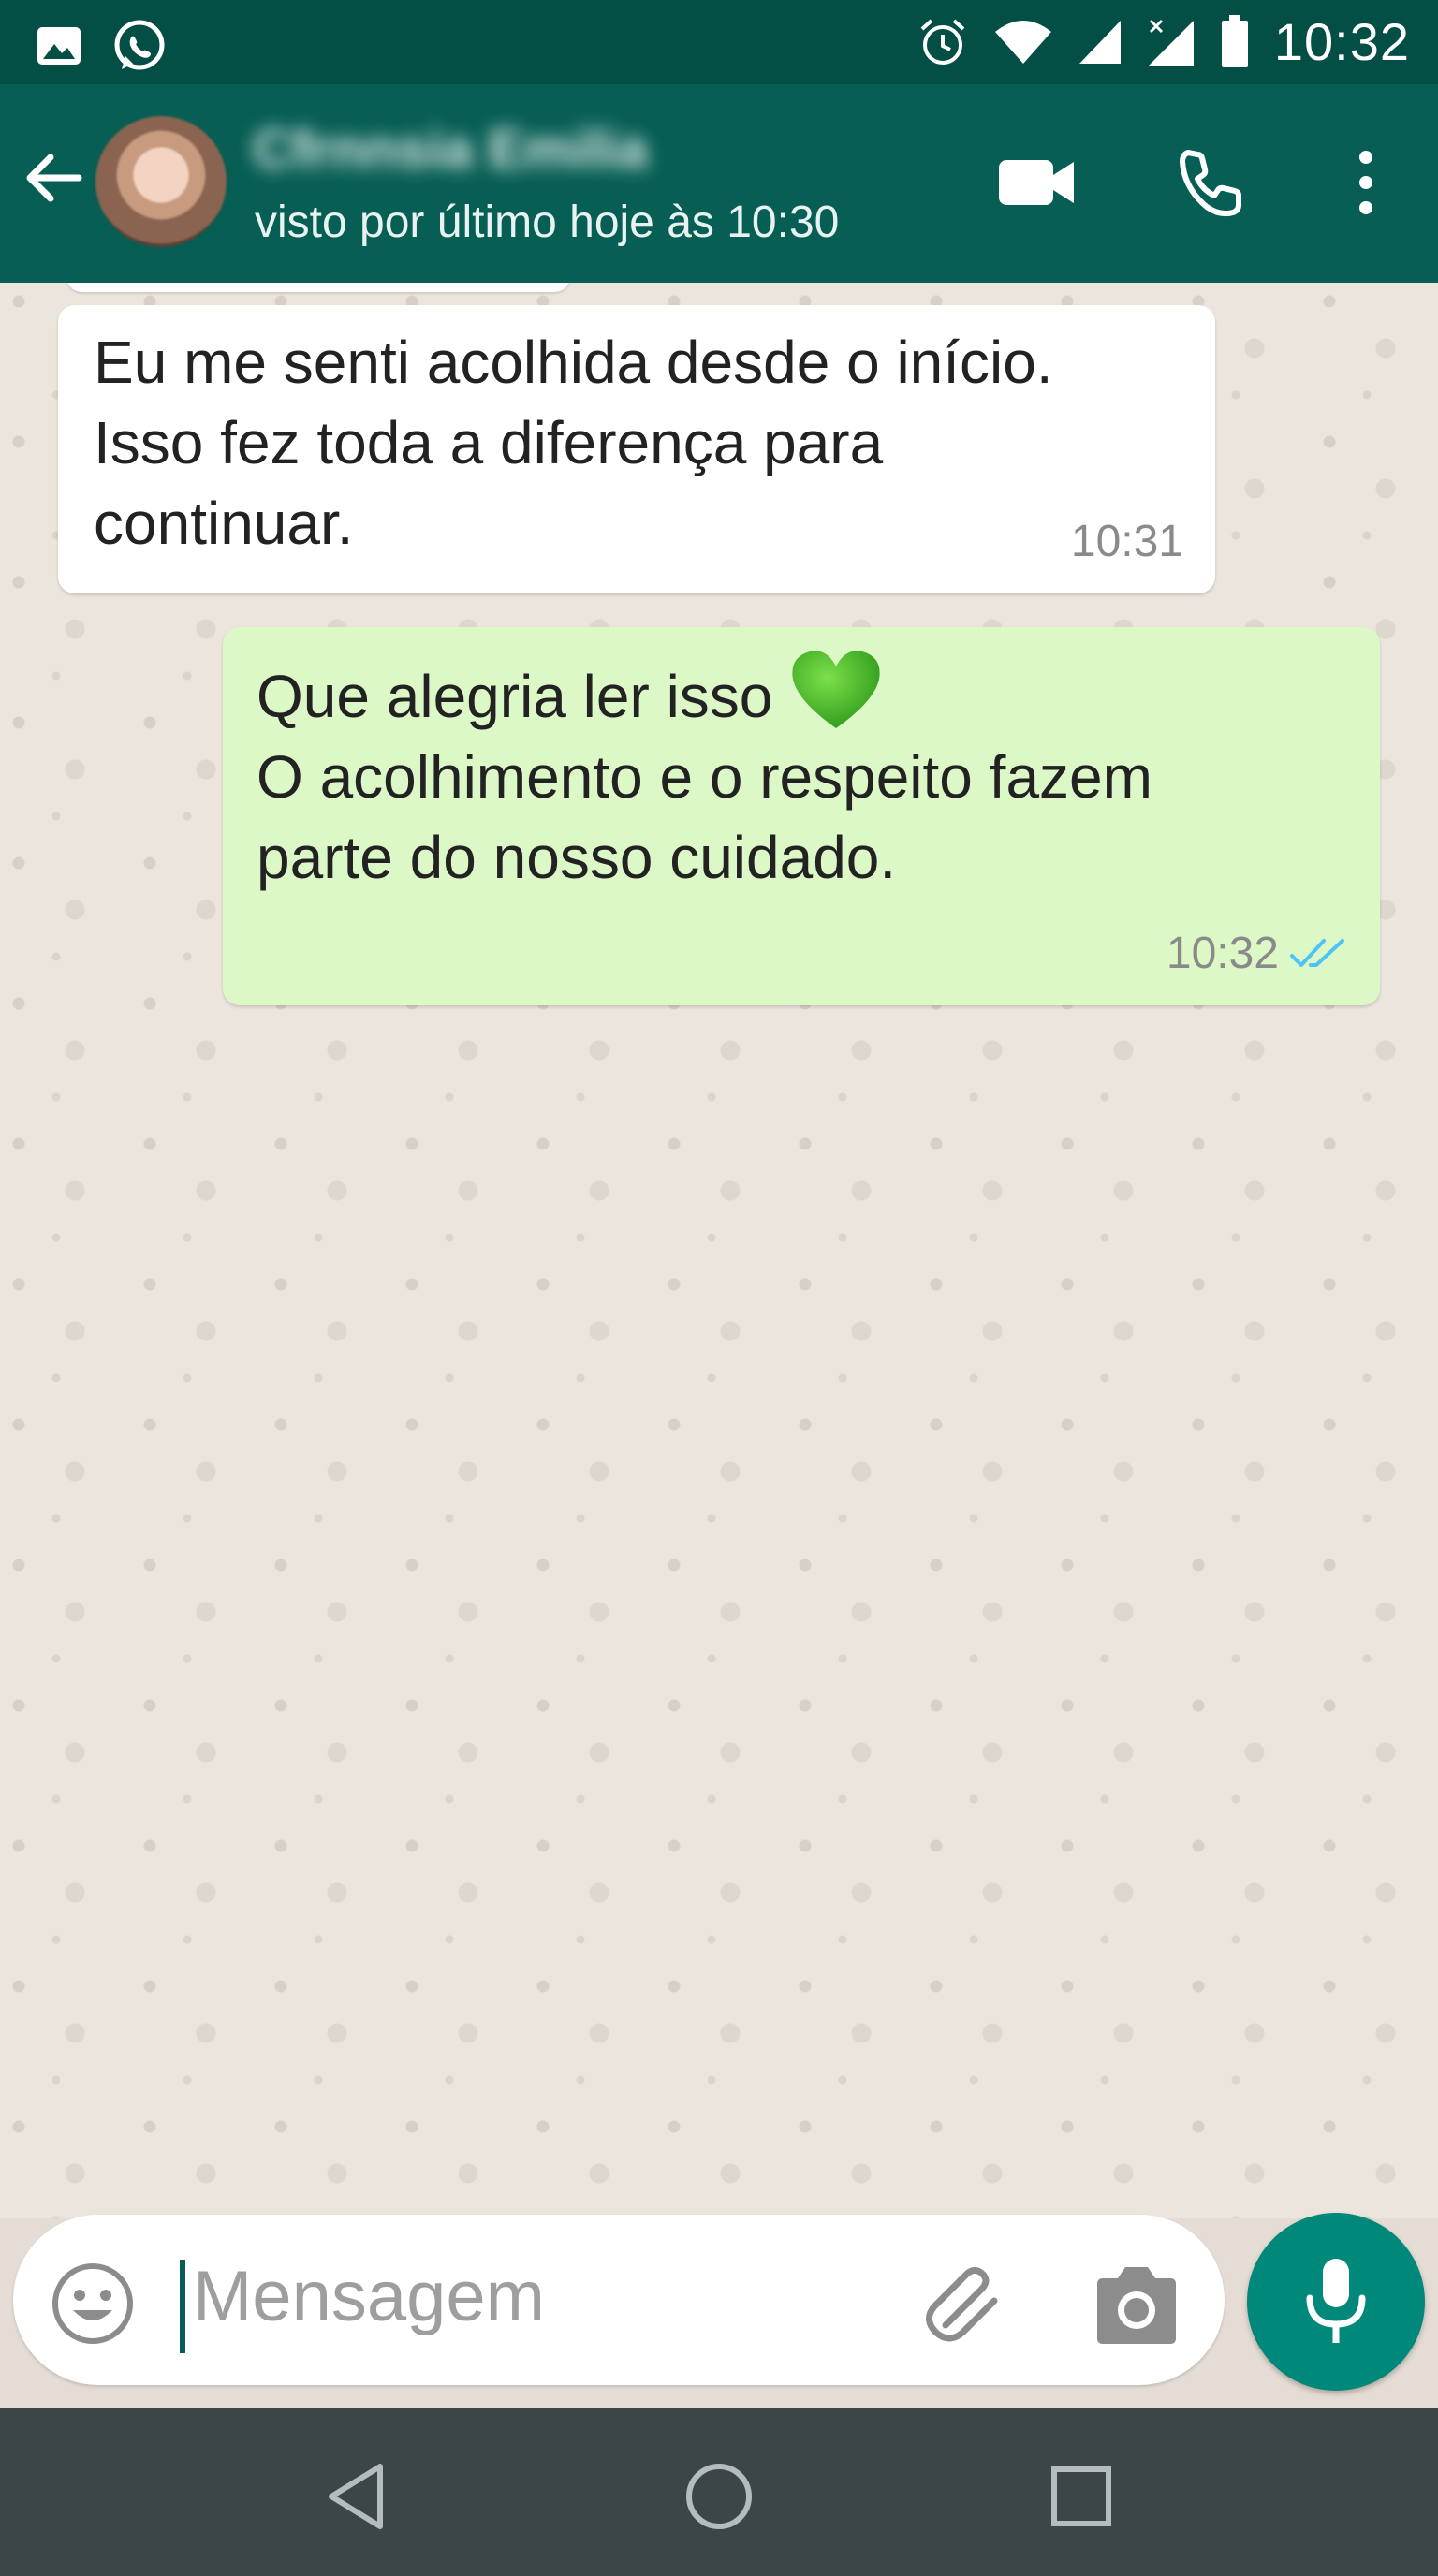 This screenshot has width=1438, height=2576. Describe the element at coordinates (1234, 40) in the screenshot. I see `battery-icon` at that location.